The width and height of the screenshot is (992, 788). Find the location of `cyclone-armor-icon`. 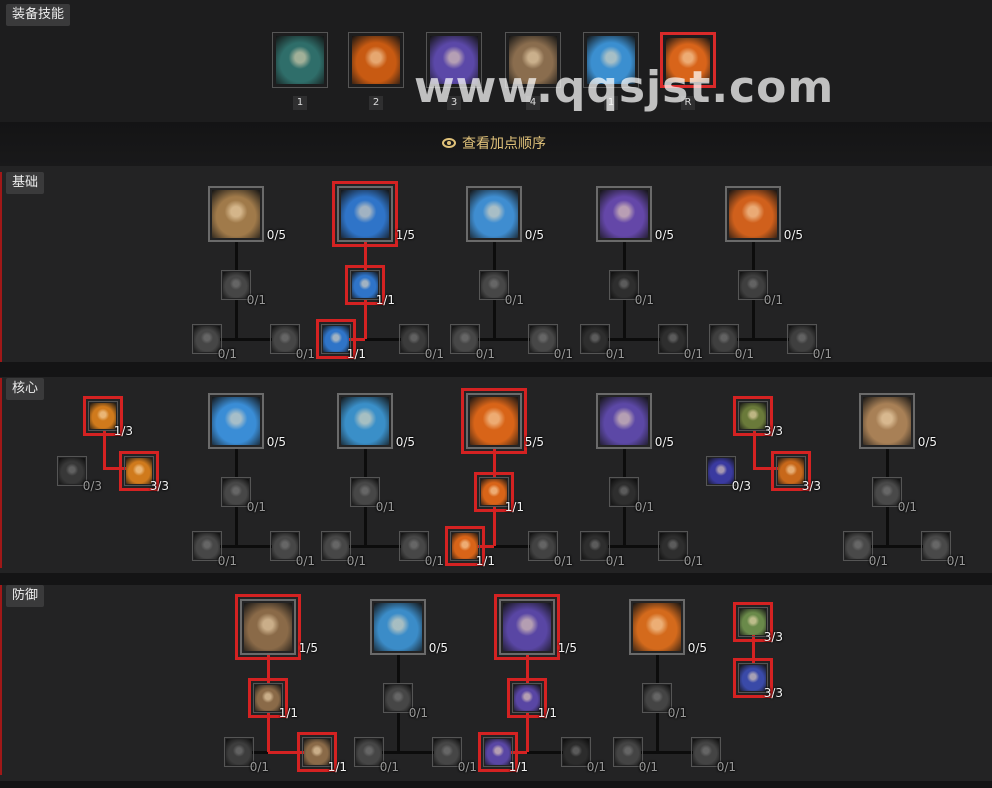

cyclone-armor-icon is located at coordinates (447, 752).